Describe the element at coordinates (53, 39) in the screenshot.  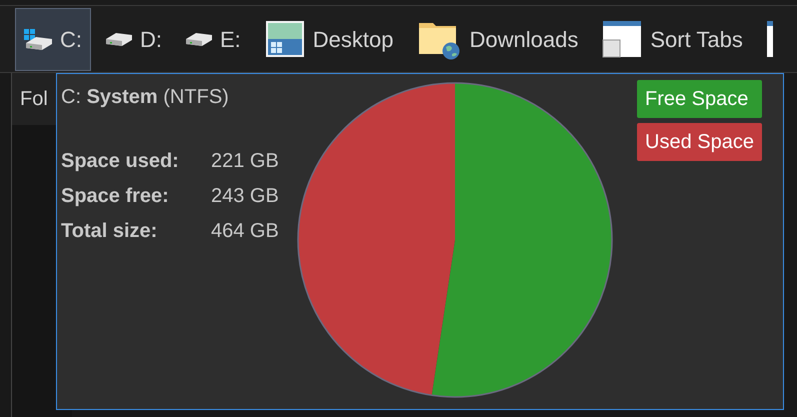
I see `toolbar-button: C:` at that location.